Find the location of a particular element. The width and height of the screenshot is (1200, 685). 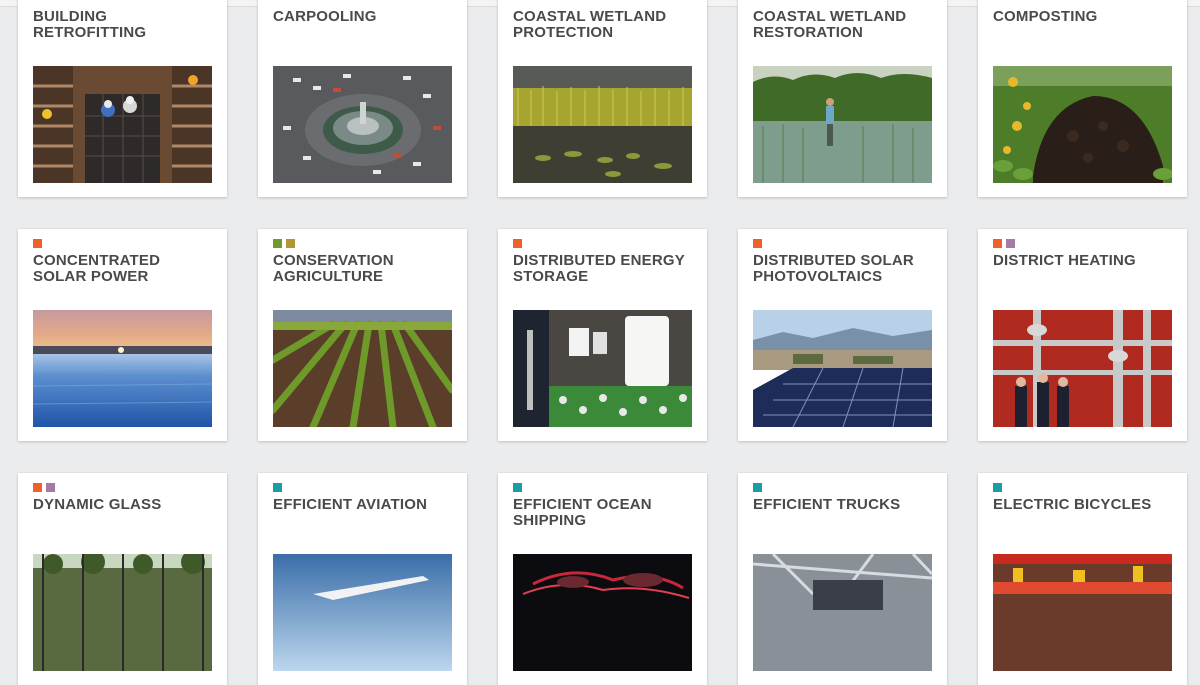

card-title: DISTRIBUTED SOLAR PHOTOVOLTAICS is located at coordinates (833, 268).